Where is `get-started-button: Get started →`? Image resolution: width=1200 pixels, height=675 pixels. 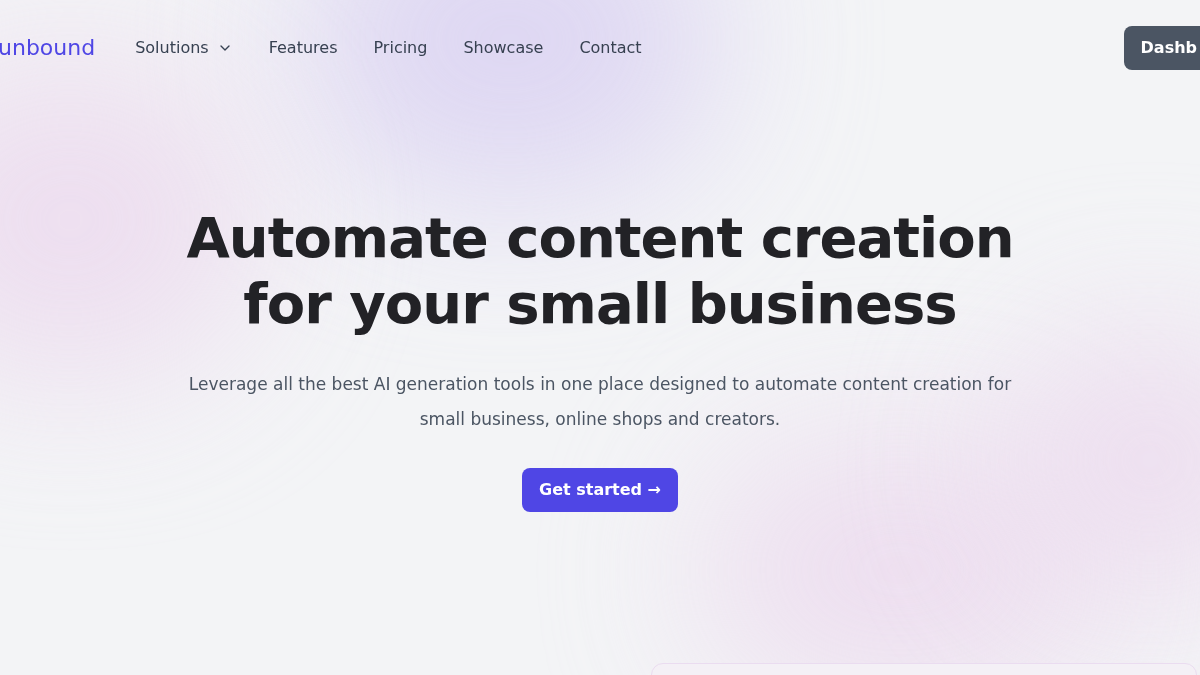 get-started-button: Get started → is located at coordinates (600, 490).